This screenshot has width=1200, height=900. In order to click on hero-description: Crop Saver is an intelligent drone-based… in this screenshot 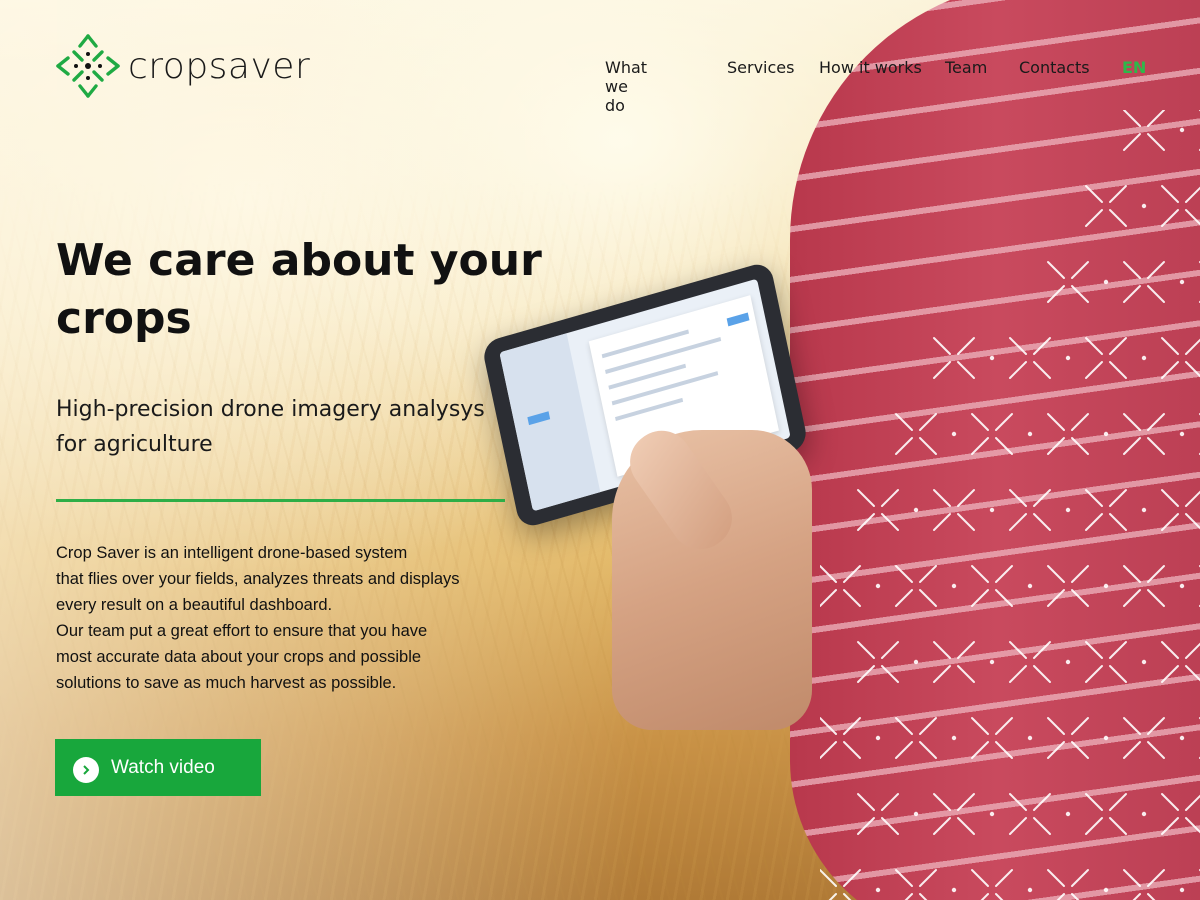, I will do `click(316, 618)`.